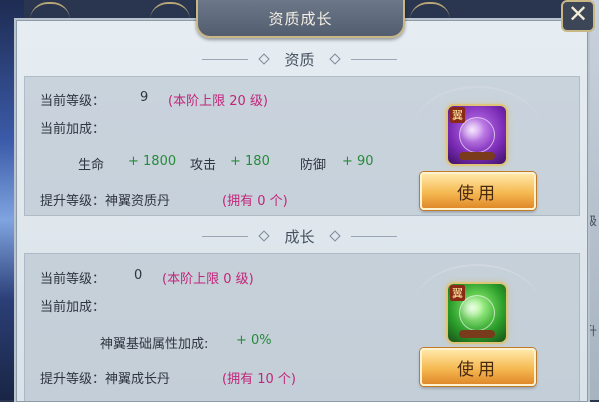  I want to click on section-header-growth: 成长, so click(299, 236).